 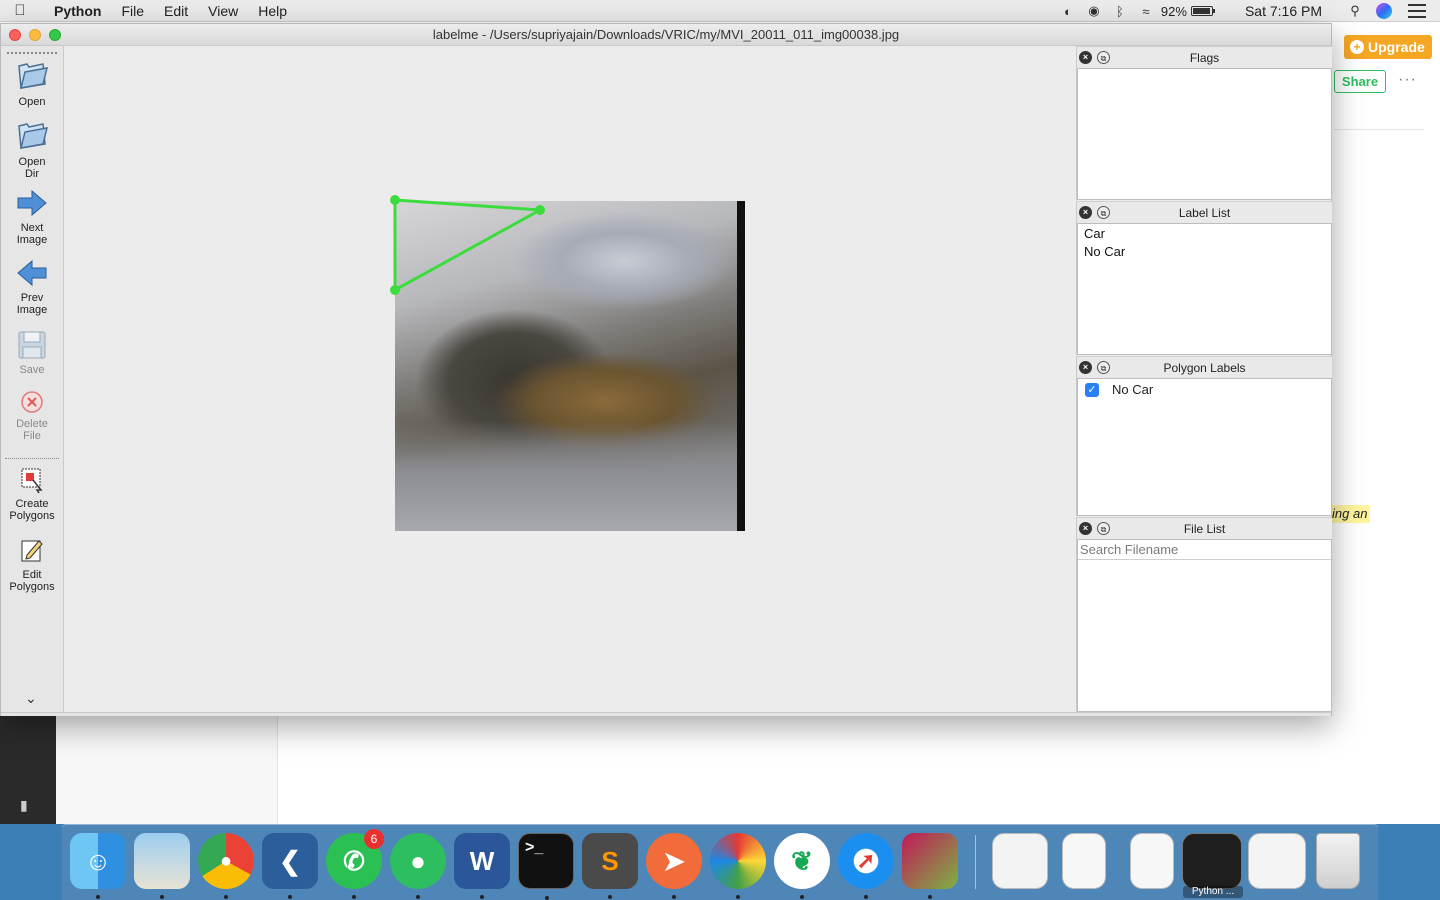 I want to click on color-wheel-icon: ◐, so click(x=1068, y=11).